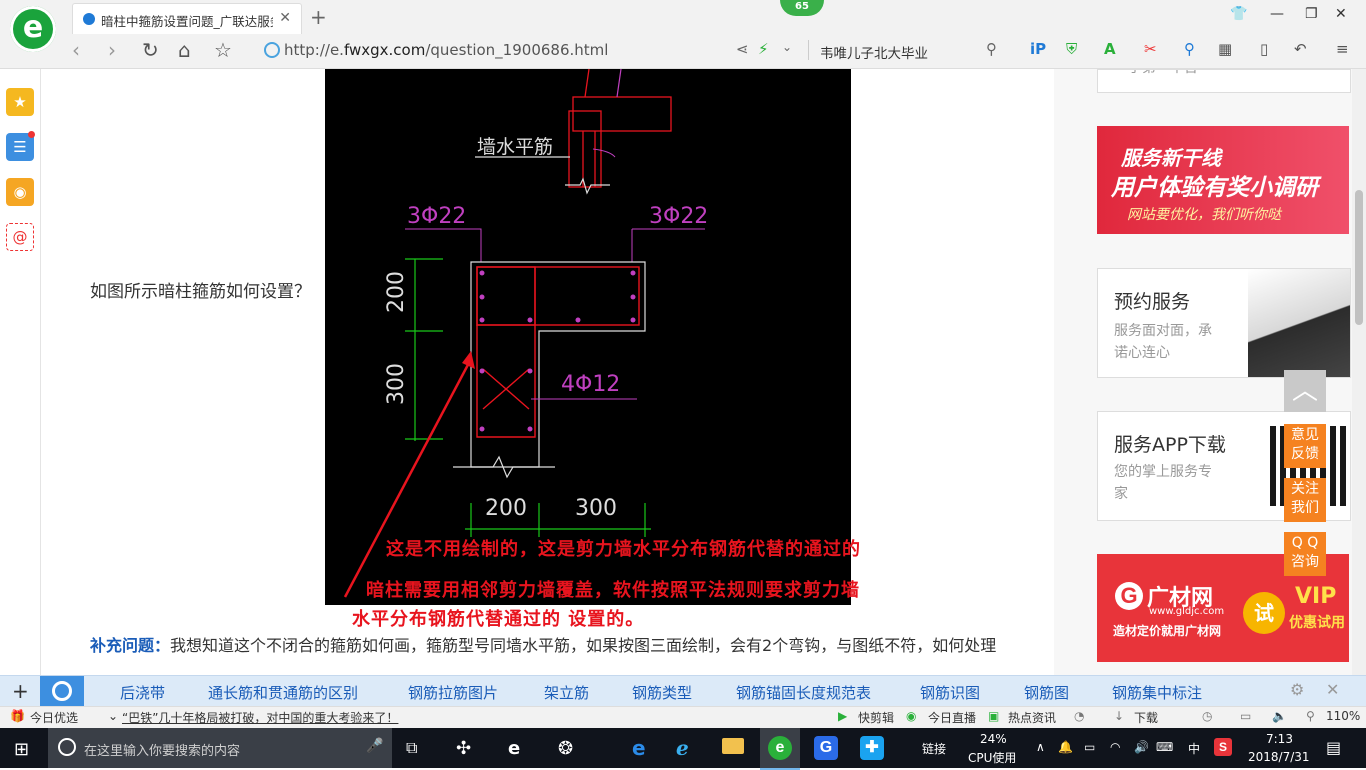 The image size is (1366, 770). What do you see at coordinates (374, 746) in the screenshot?
I see `microphone-icon: 🎤` at bounding box center [374, 746].